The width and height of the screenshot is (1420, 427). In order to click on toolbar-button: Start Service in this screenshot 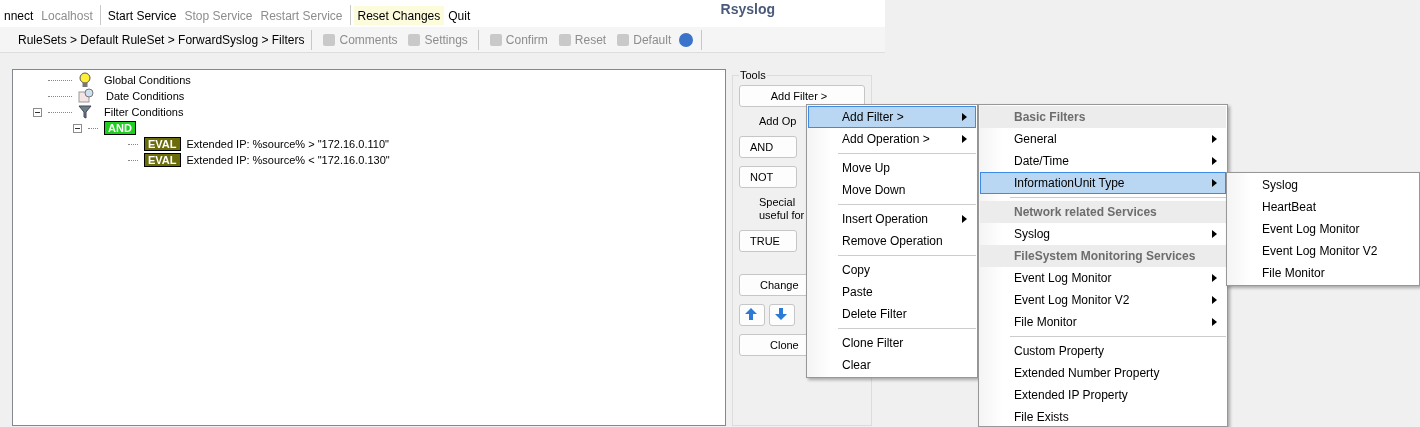, I will do `click(142, 15)`.